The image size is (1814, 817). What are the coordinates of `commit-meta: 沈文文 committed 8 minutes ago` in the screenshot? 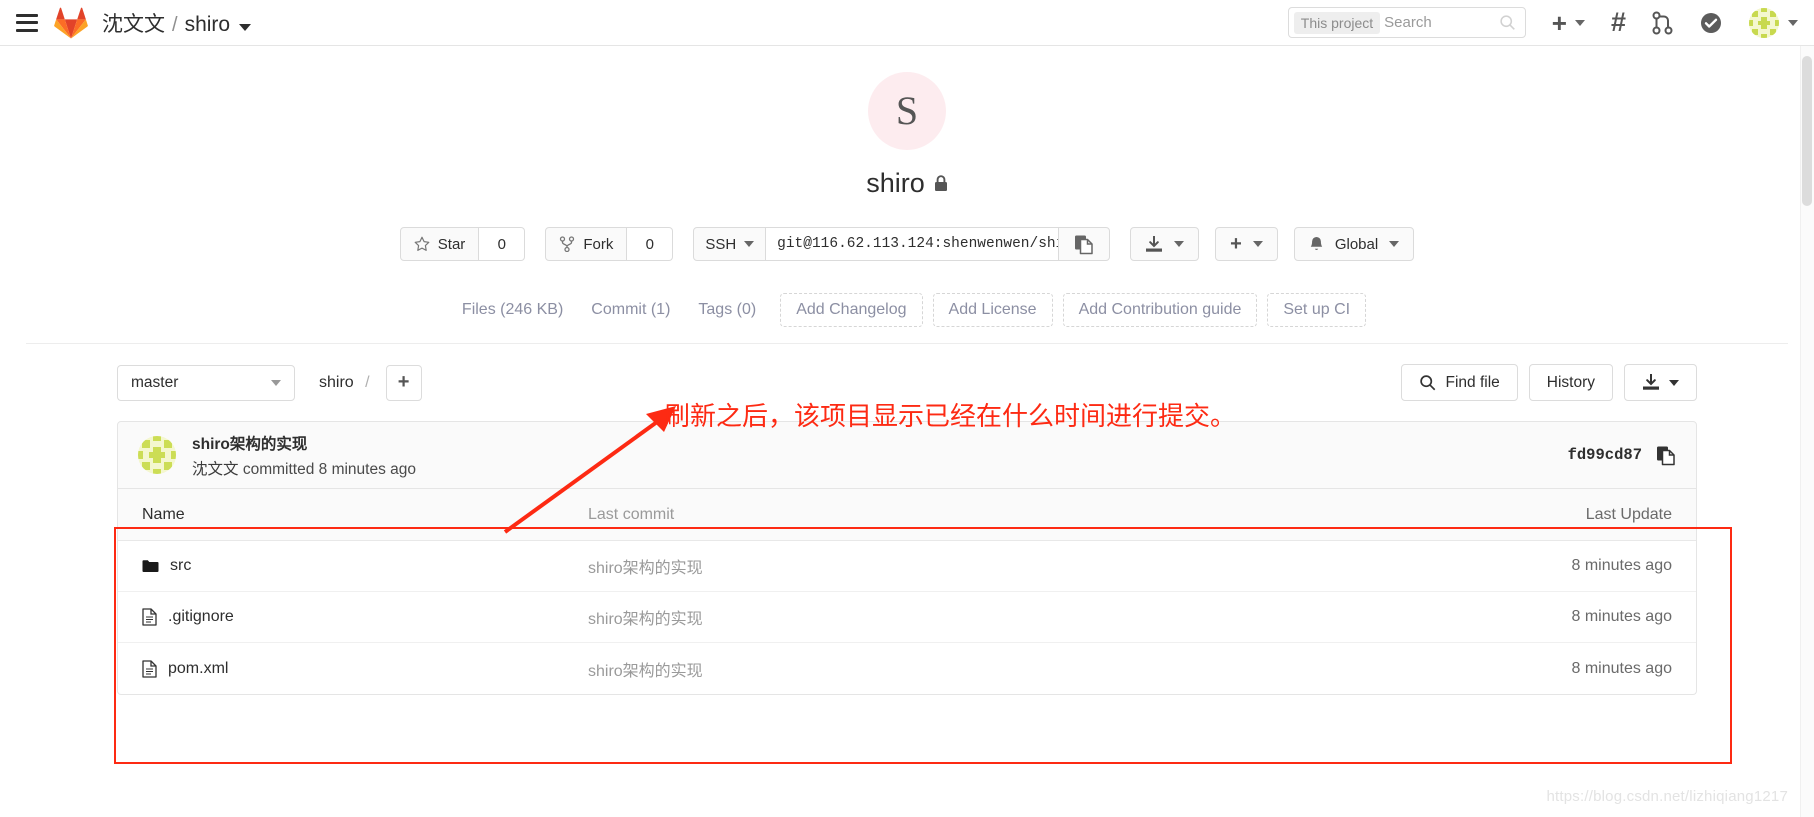 It's located at (304, 468).